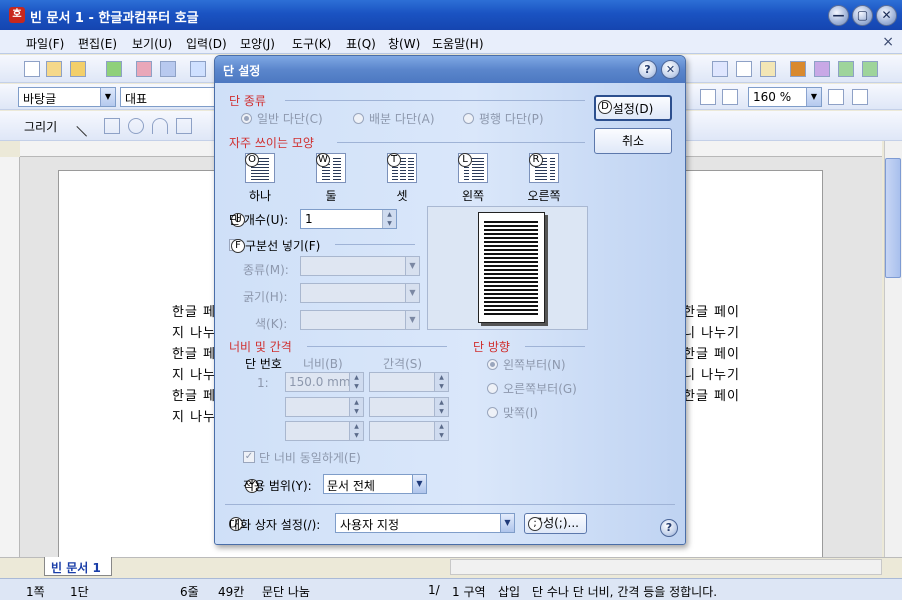  What do you see at coordinates (375, 484) in the screenshot?
I see `apply-scope-select: 문서 전체 ▼` at bounding box center [375, 484].